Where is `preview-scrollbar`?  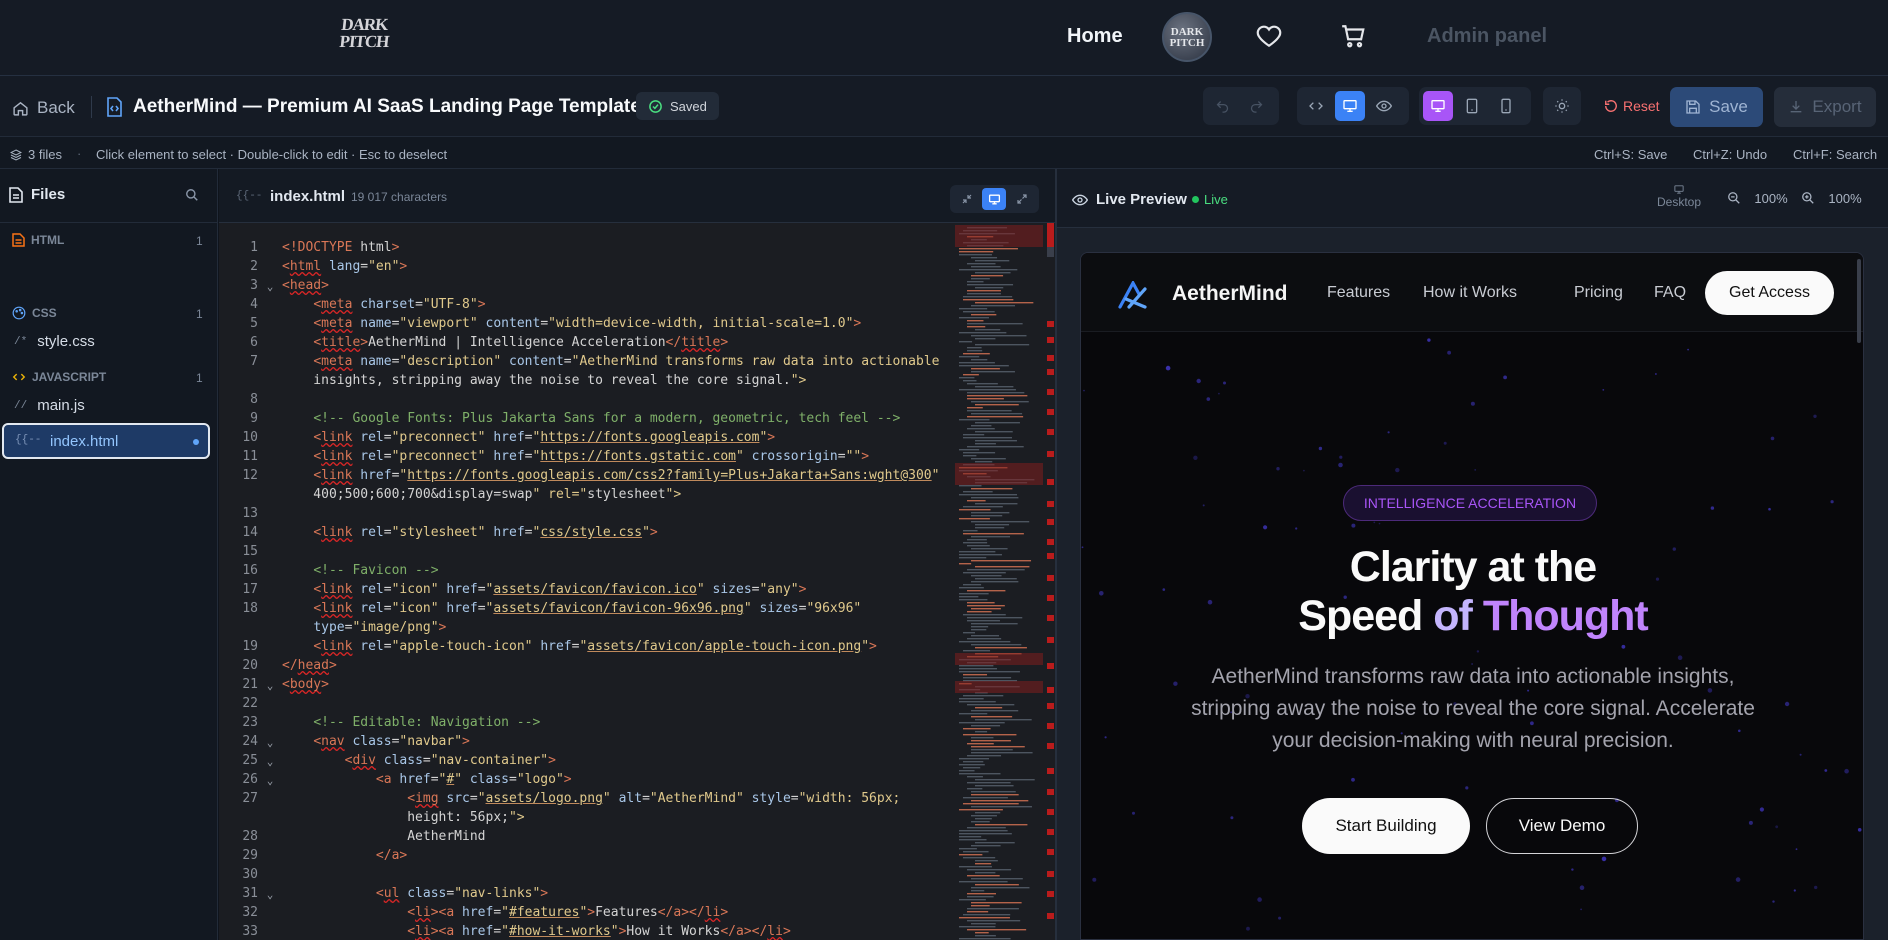
preview-scrollbar is located at coordinates (1859, 301).